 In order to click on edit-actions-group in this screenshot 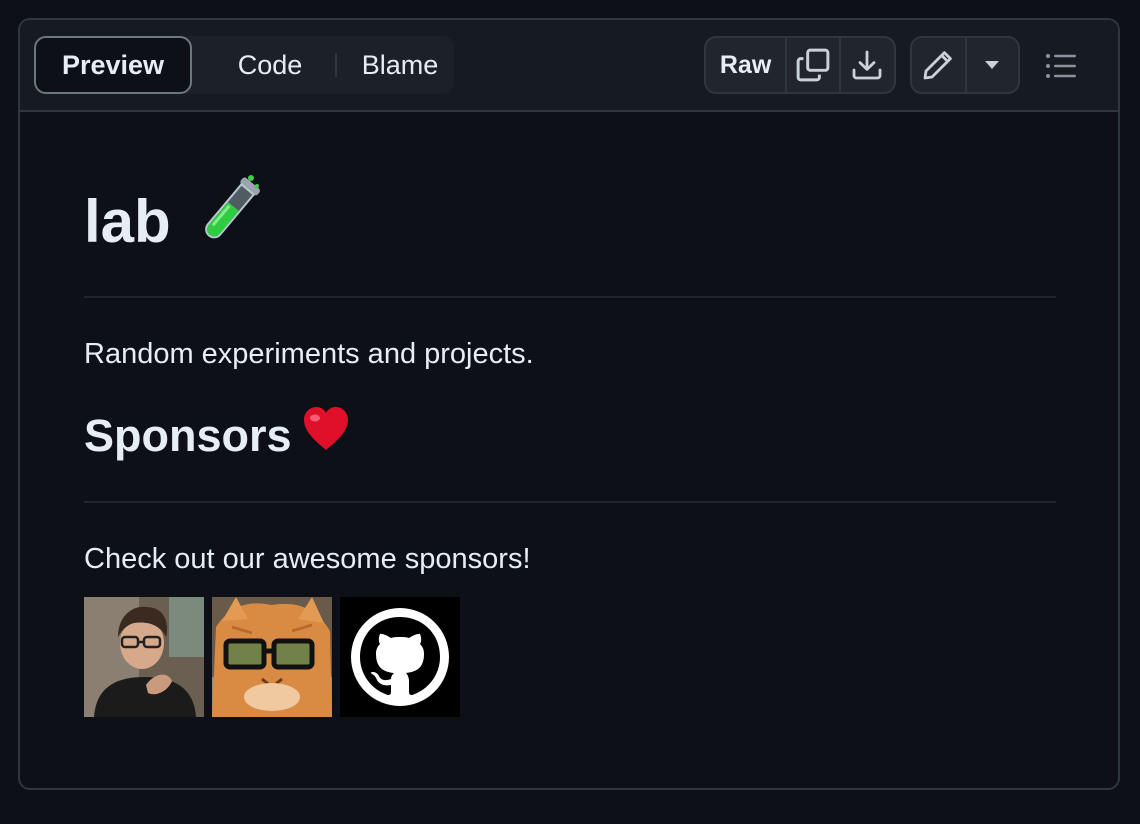, I will do `click(965, 65)`.